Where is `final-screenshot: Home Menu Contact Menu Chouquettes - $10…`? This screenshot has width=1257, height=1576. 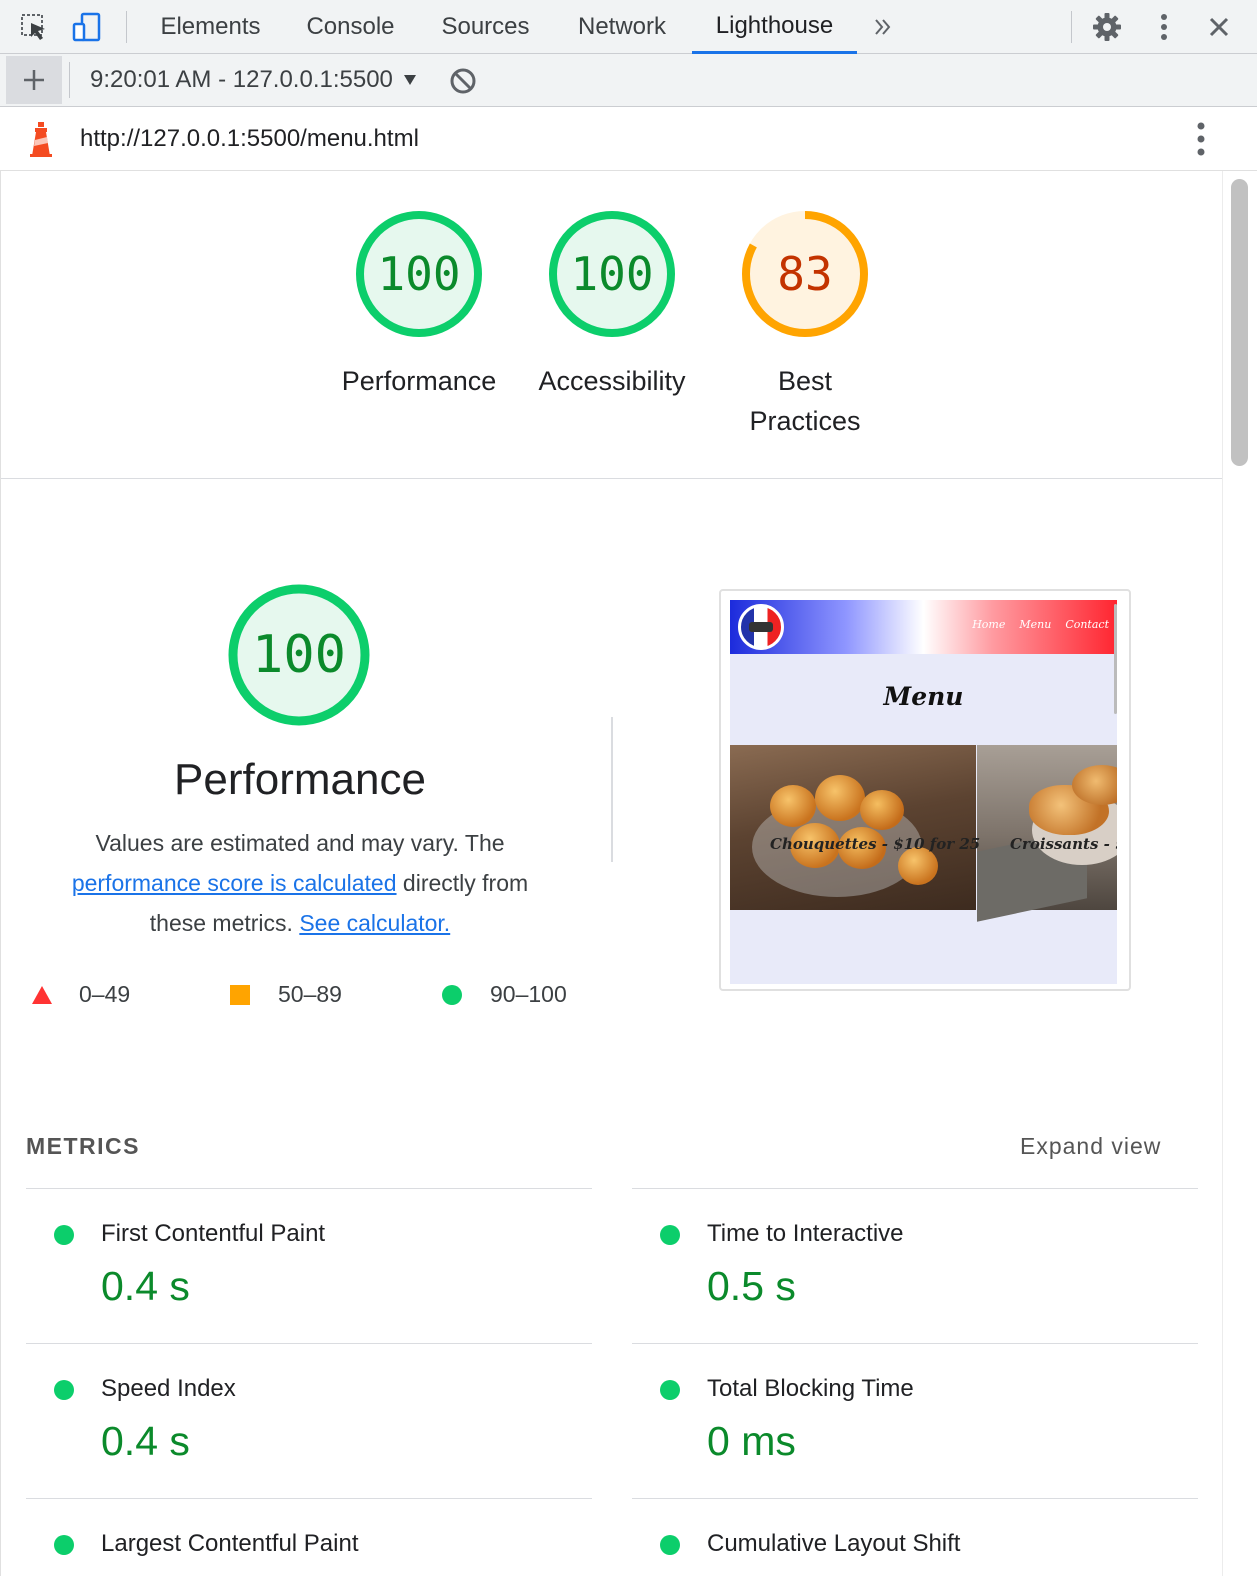
final-screenshot: Home Menu Contact Menu Chouquettes - $10… is located at coordinates (925, 790).